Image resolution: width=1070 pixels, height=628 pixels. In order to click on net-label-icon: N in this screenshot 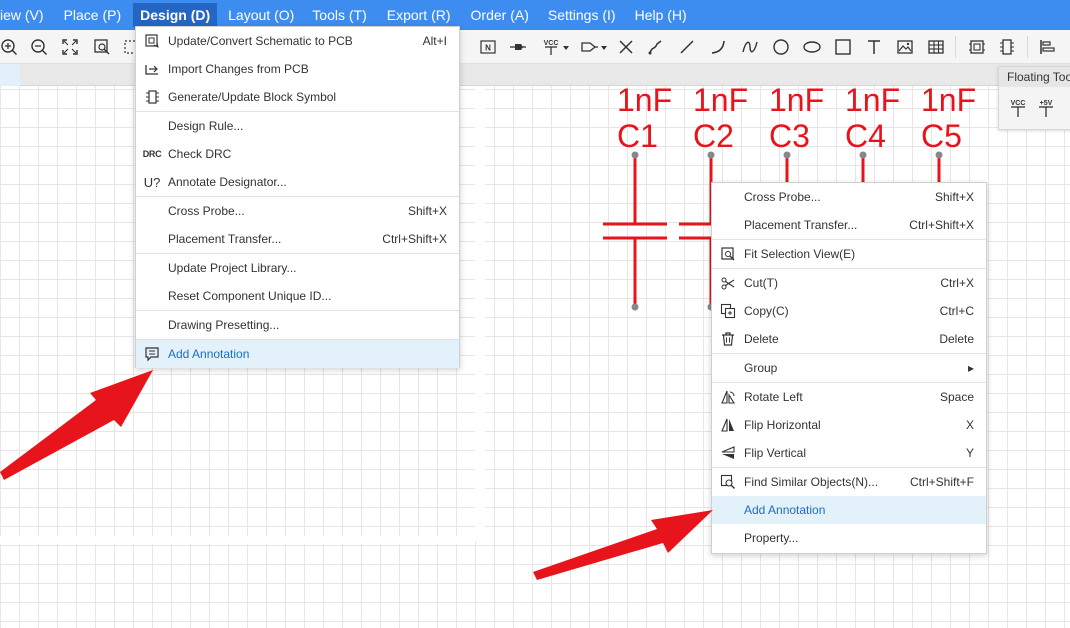, I will do `click(488, 47)`.